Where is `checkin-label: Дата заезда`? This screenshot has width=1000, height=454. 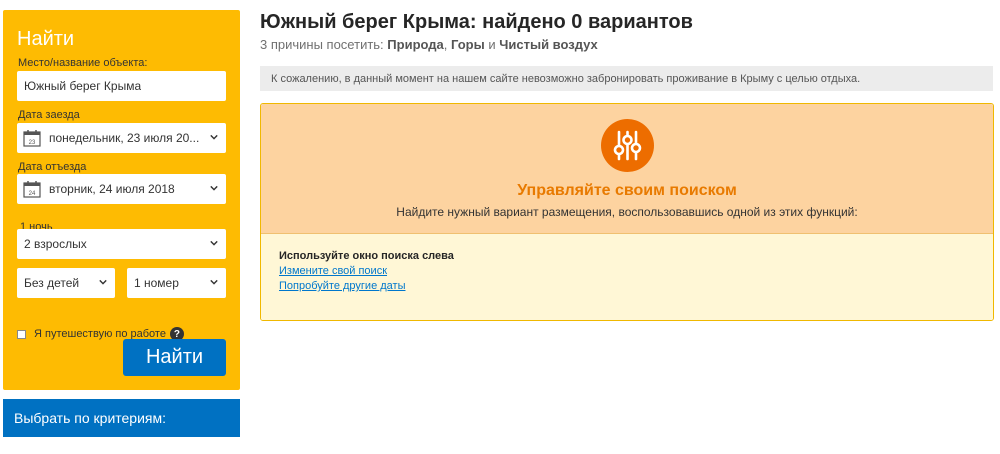 checkin-label: Дата заезда is located at coordinates (49, 115).